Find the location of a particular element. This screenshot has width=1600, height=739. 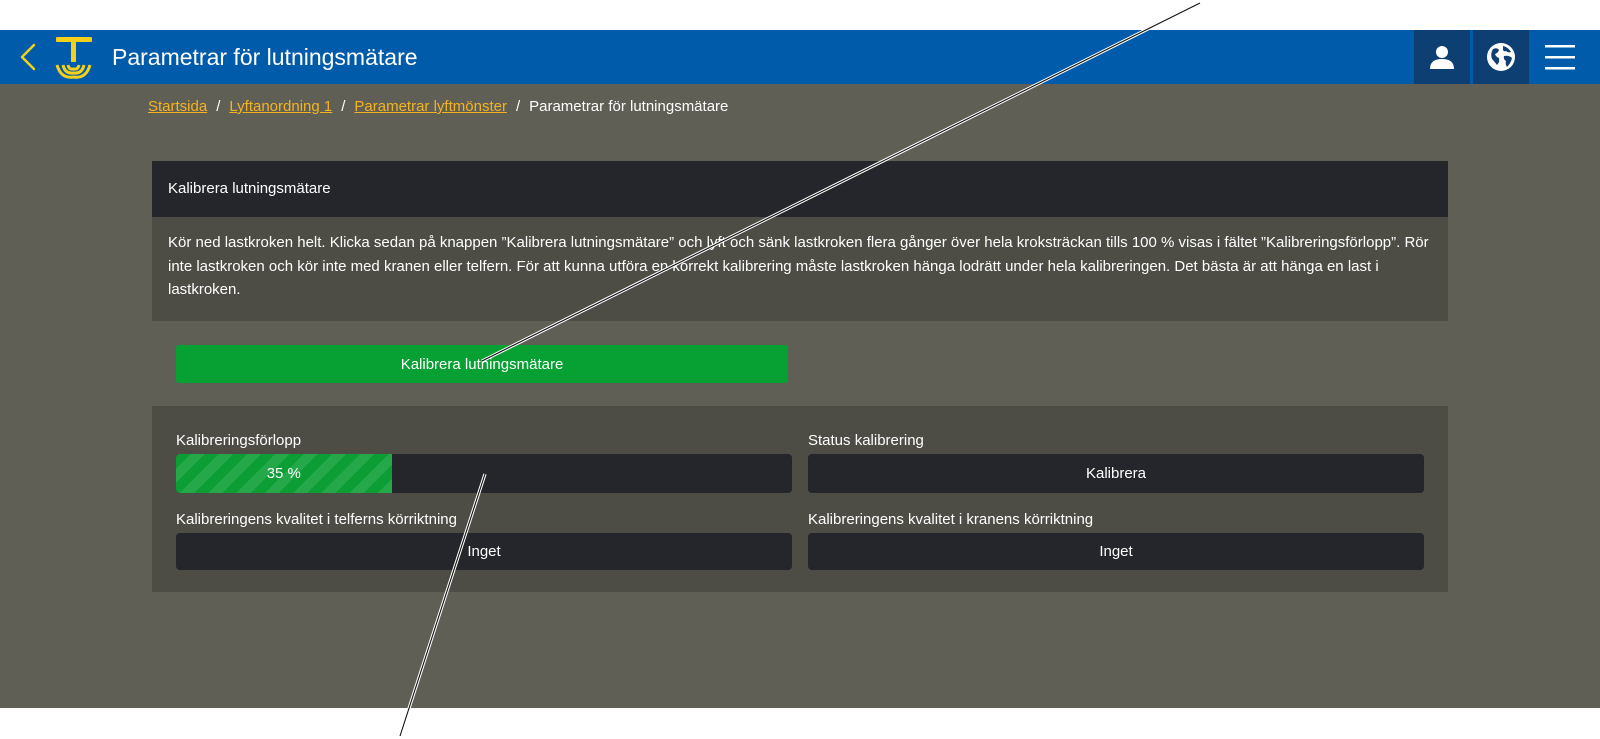

language-button is located at coordinates (1501, 57).